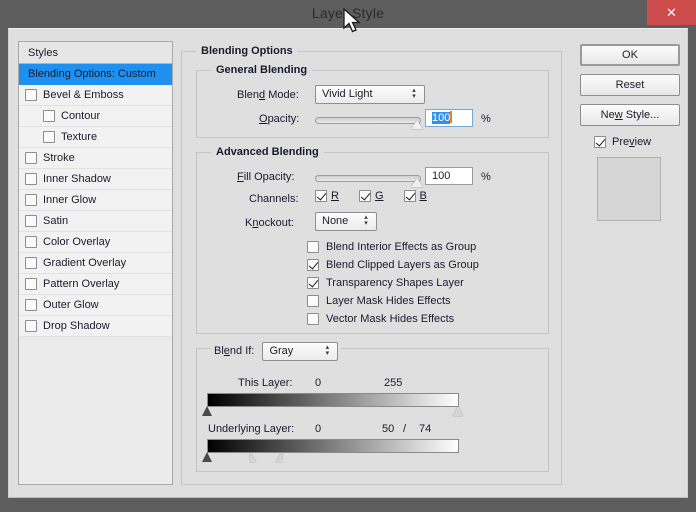 Image resolution: width=696 pixels, height=512 pixels. Describe the element at coordinates (318, 383) in the screenshot. I see `this-layer-low-value: 0` at that location.